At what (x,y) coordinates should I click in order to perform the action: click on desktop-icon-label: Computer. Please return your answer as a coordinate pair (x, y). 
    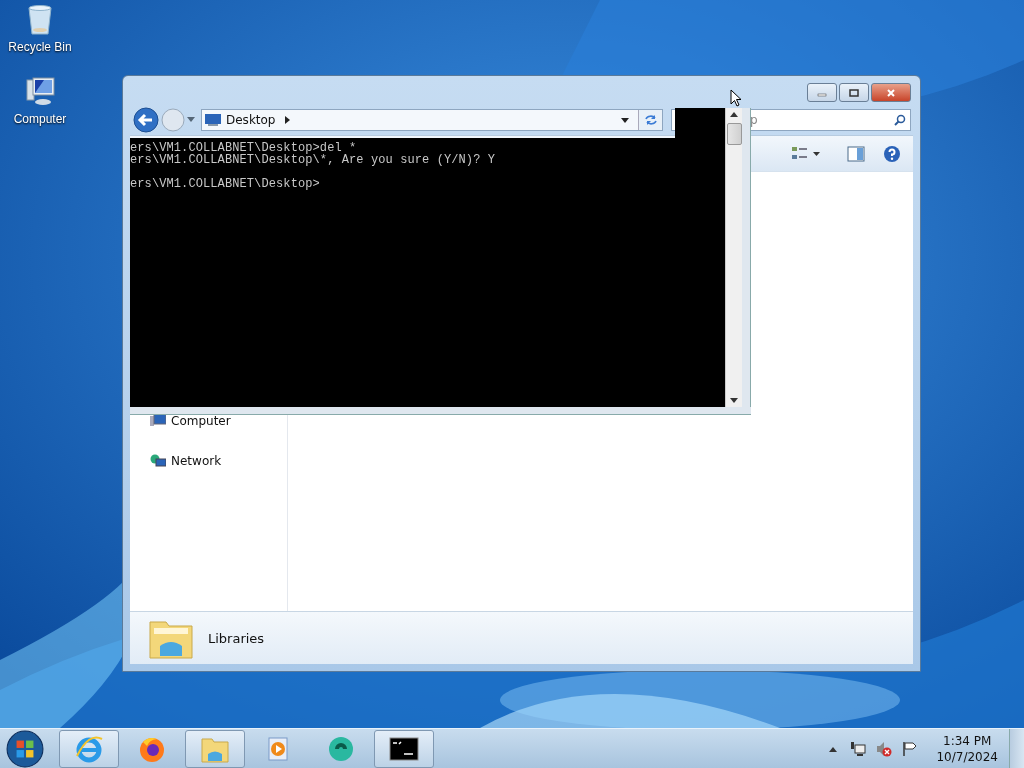
    Looking at the image, I should click on (40, 119).